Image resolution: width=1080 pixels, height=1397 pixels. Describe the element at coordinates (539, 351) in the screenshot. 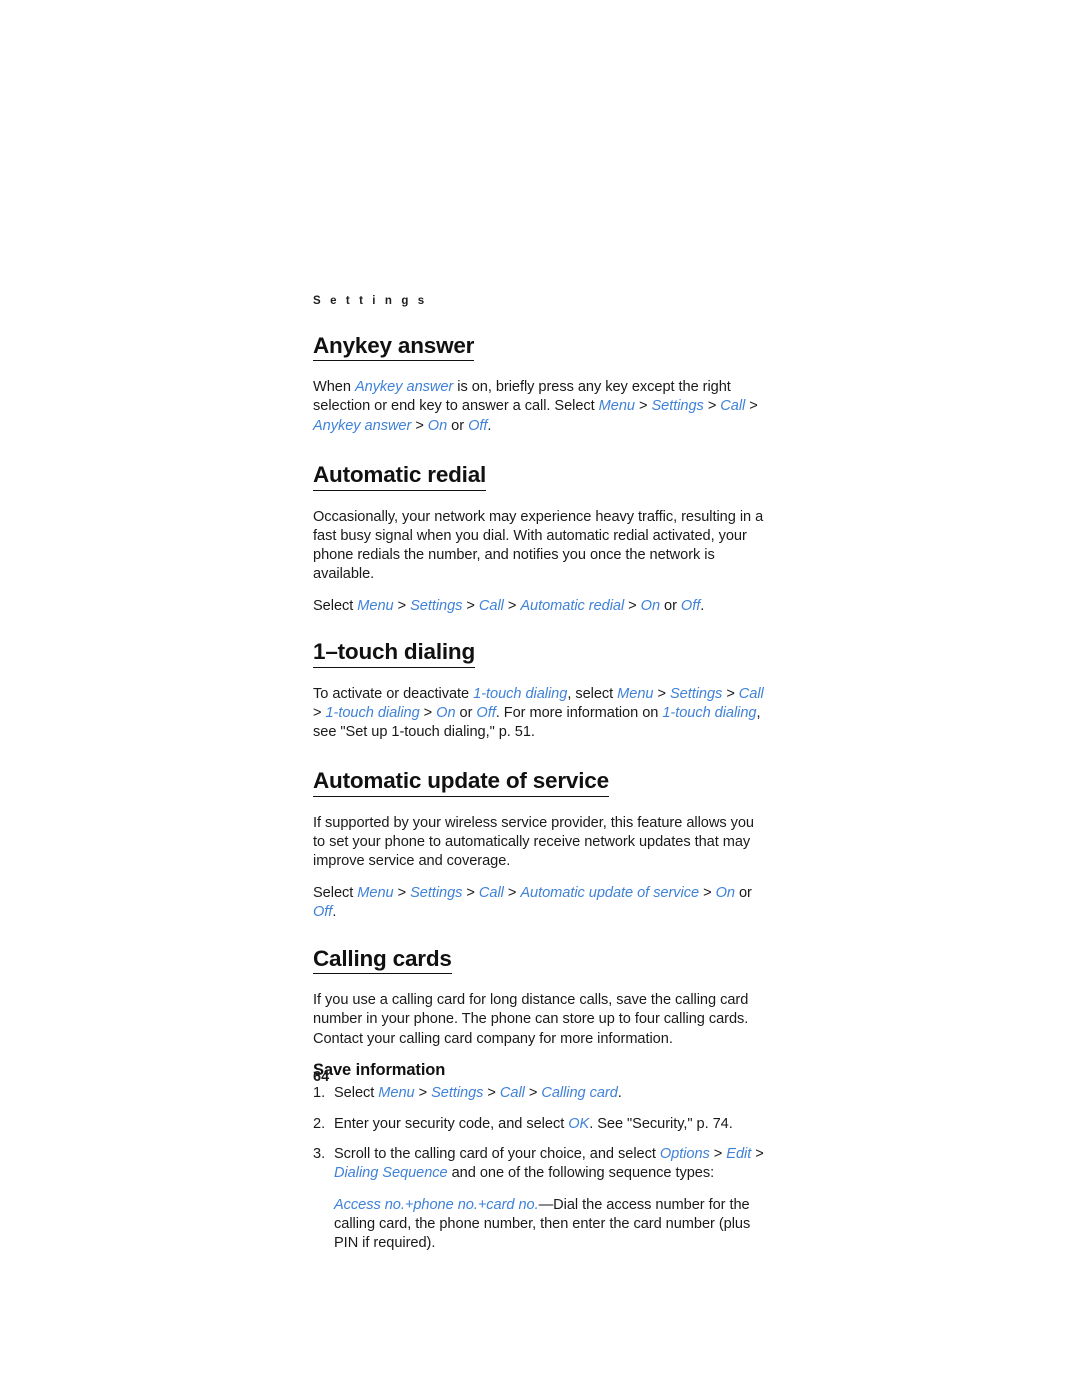

I see `section-anykey-answer-title-wrap: Anykey answer` at that location.